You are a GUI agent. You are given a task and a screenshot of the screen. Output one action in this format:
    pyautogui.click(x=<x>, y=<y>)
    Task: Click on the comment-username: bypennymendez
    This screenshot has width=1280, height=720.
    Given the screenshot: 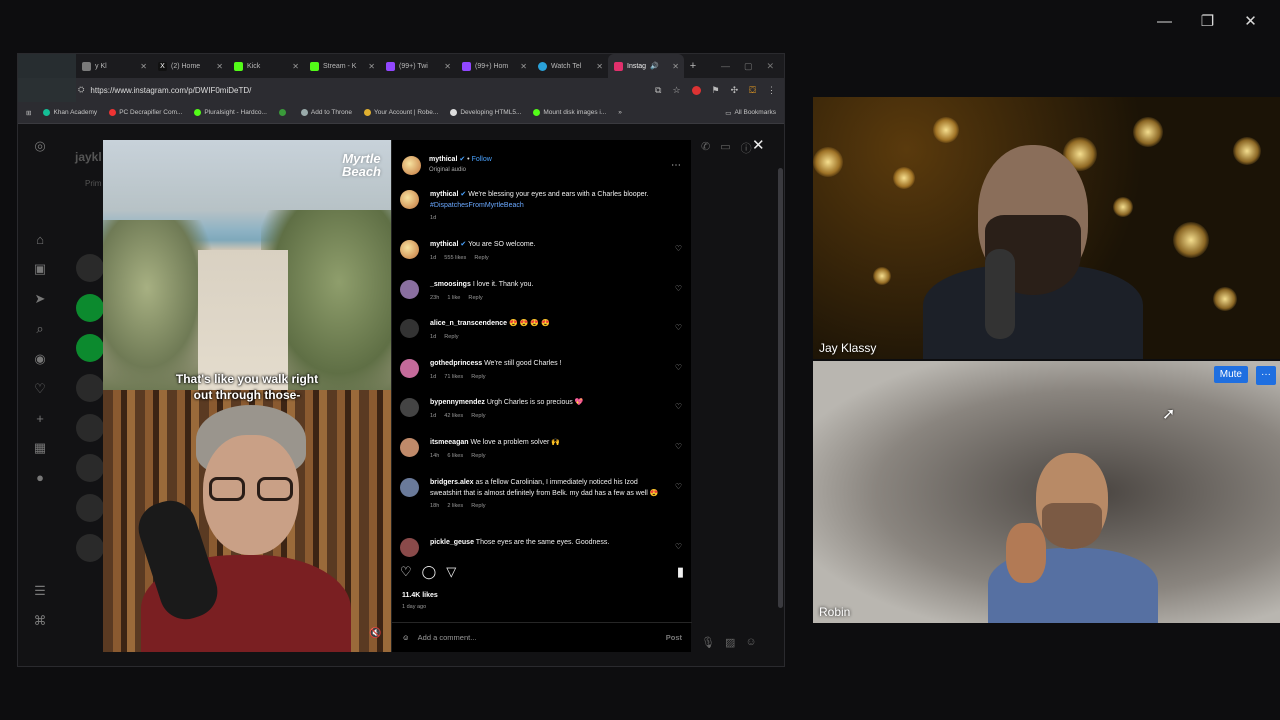 What is the action you would take?
    pyautogui.click(x=457, y=402)
    